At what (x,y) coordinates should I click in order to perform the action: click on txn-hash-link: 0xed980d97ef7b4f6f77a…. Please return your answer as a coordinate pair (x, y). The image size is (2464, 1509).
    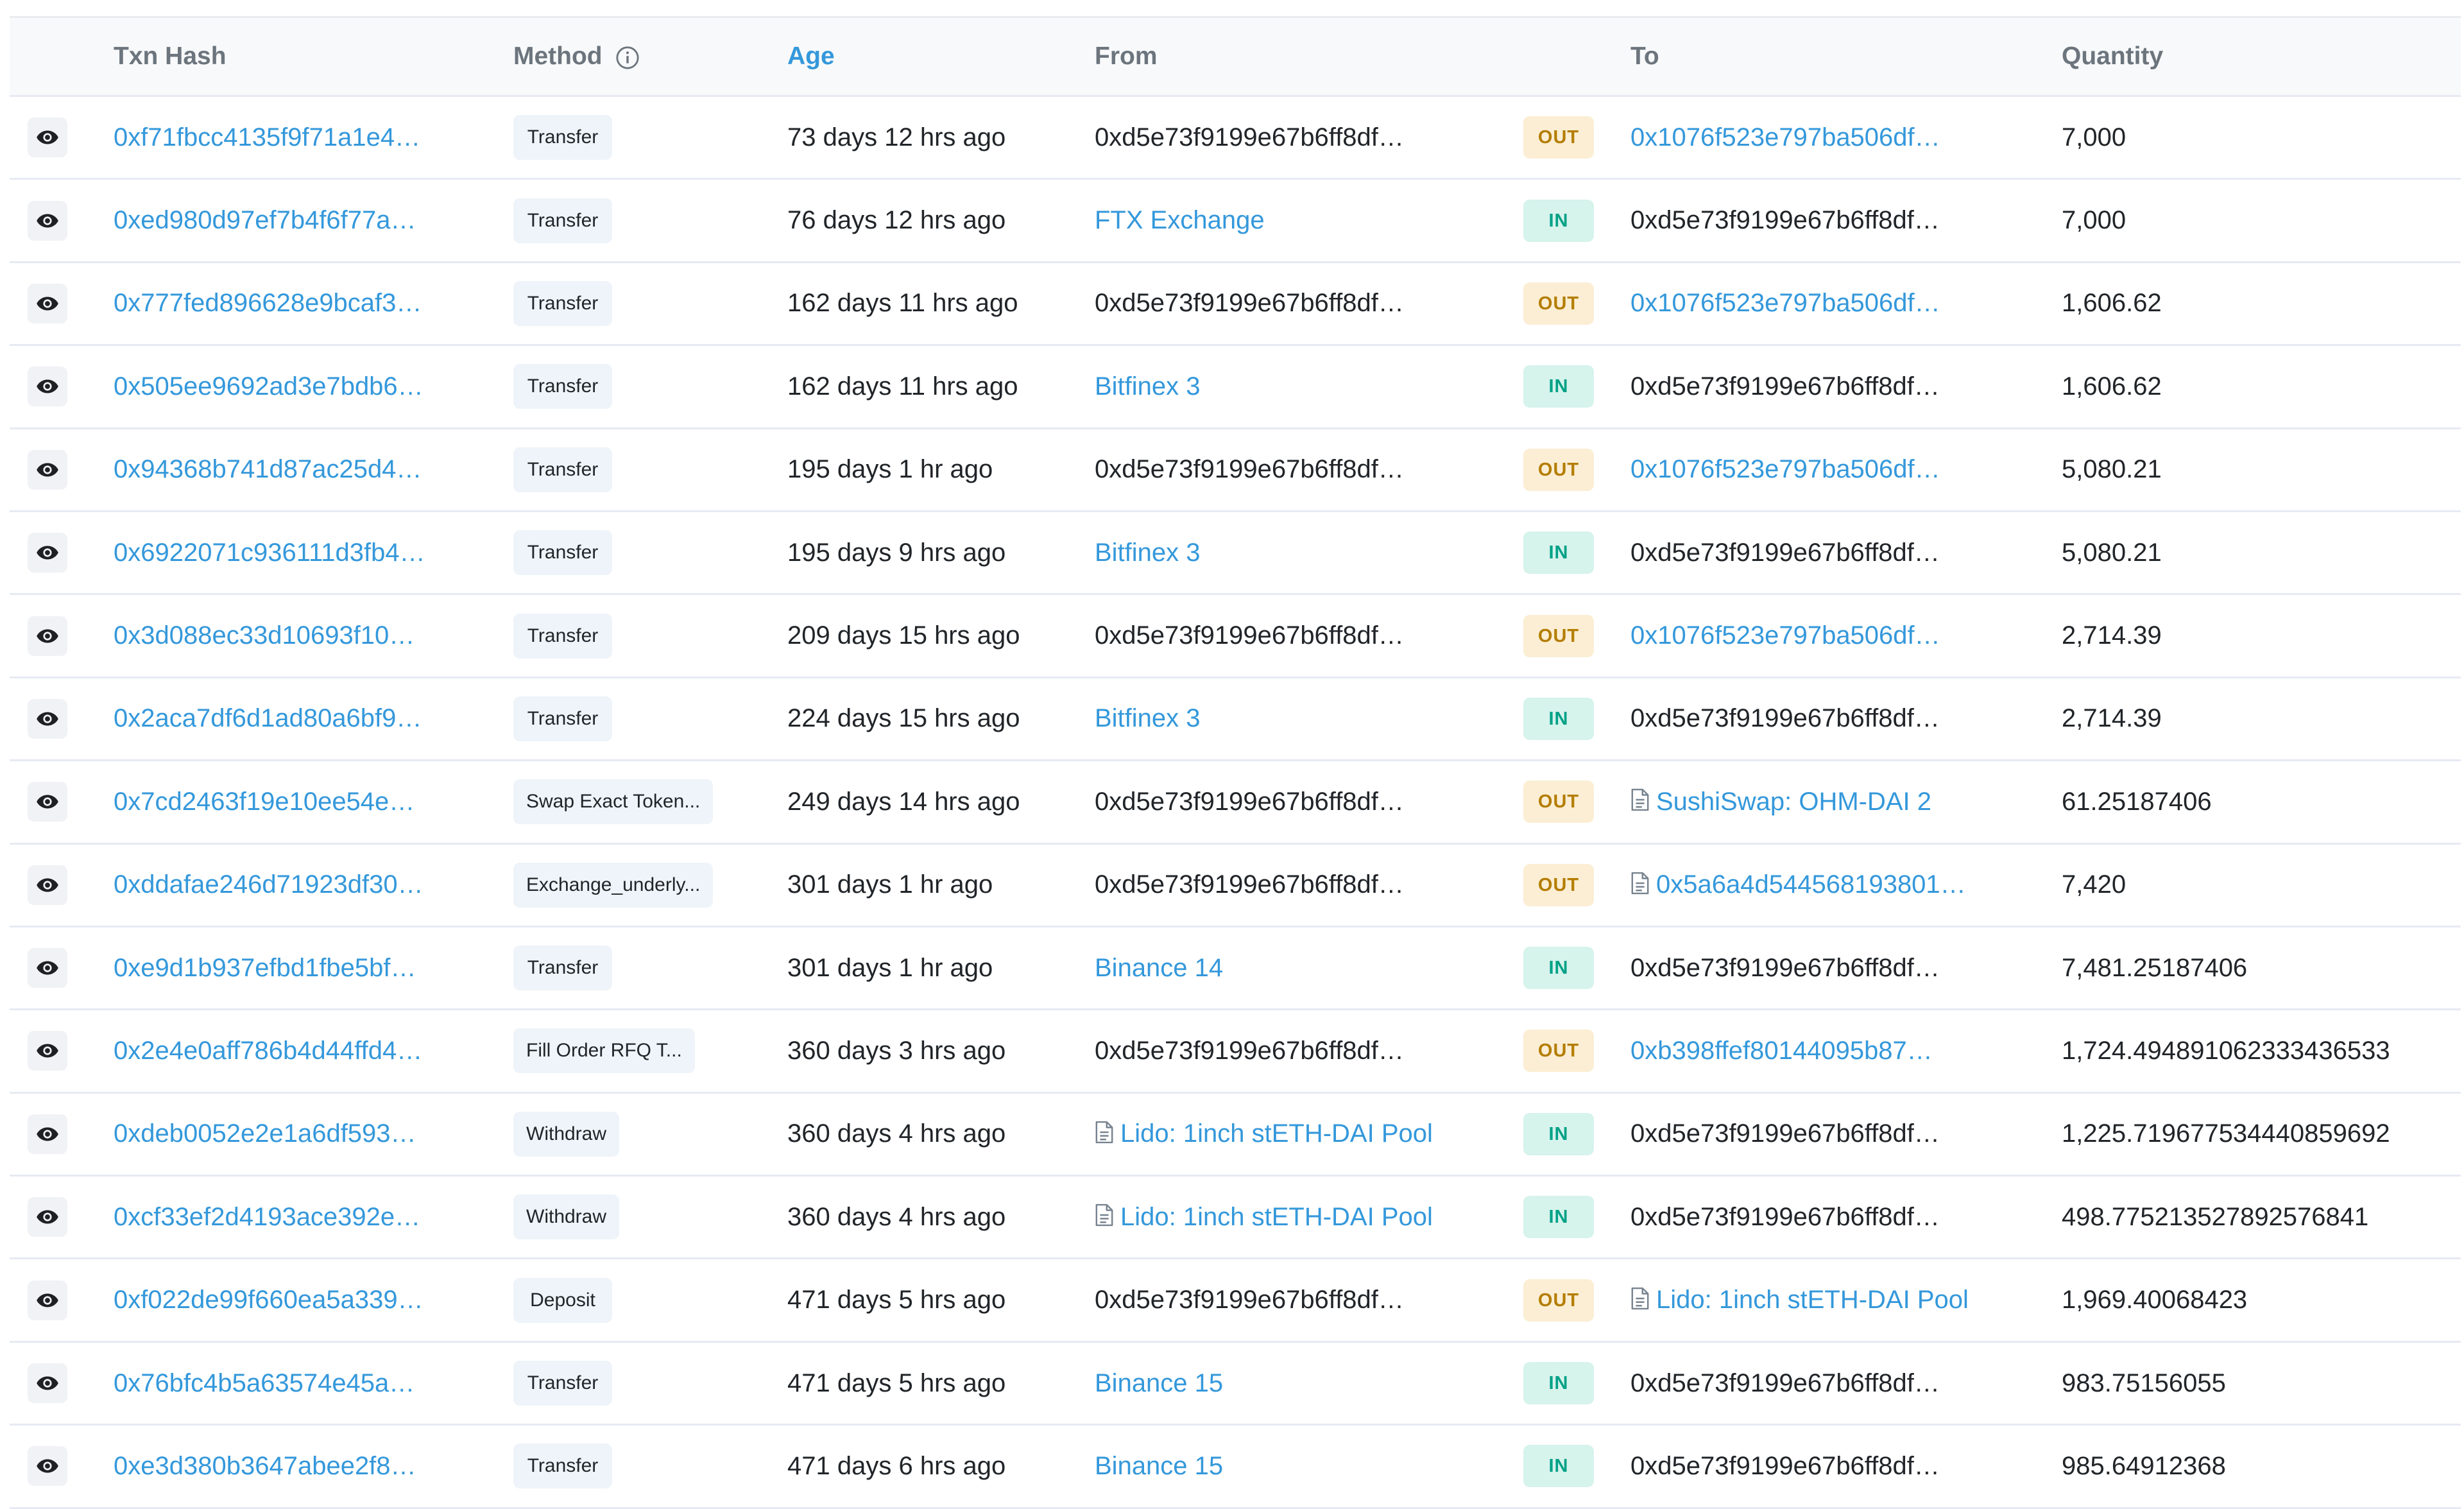
    Looking at the image, I should click on (265, 220).